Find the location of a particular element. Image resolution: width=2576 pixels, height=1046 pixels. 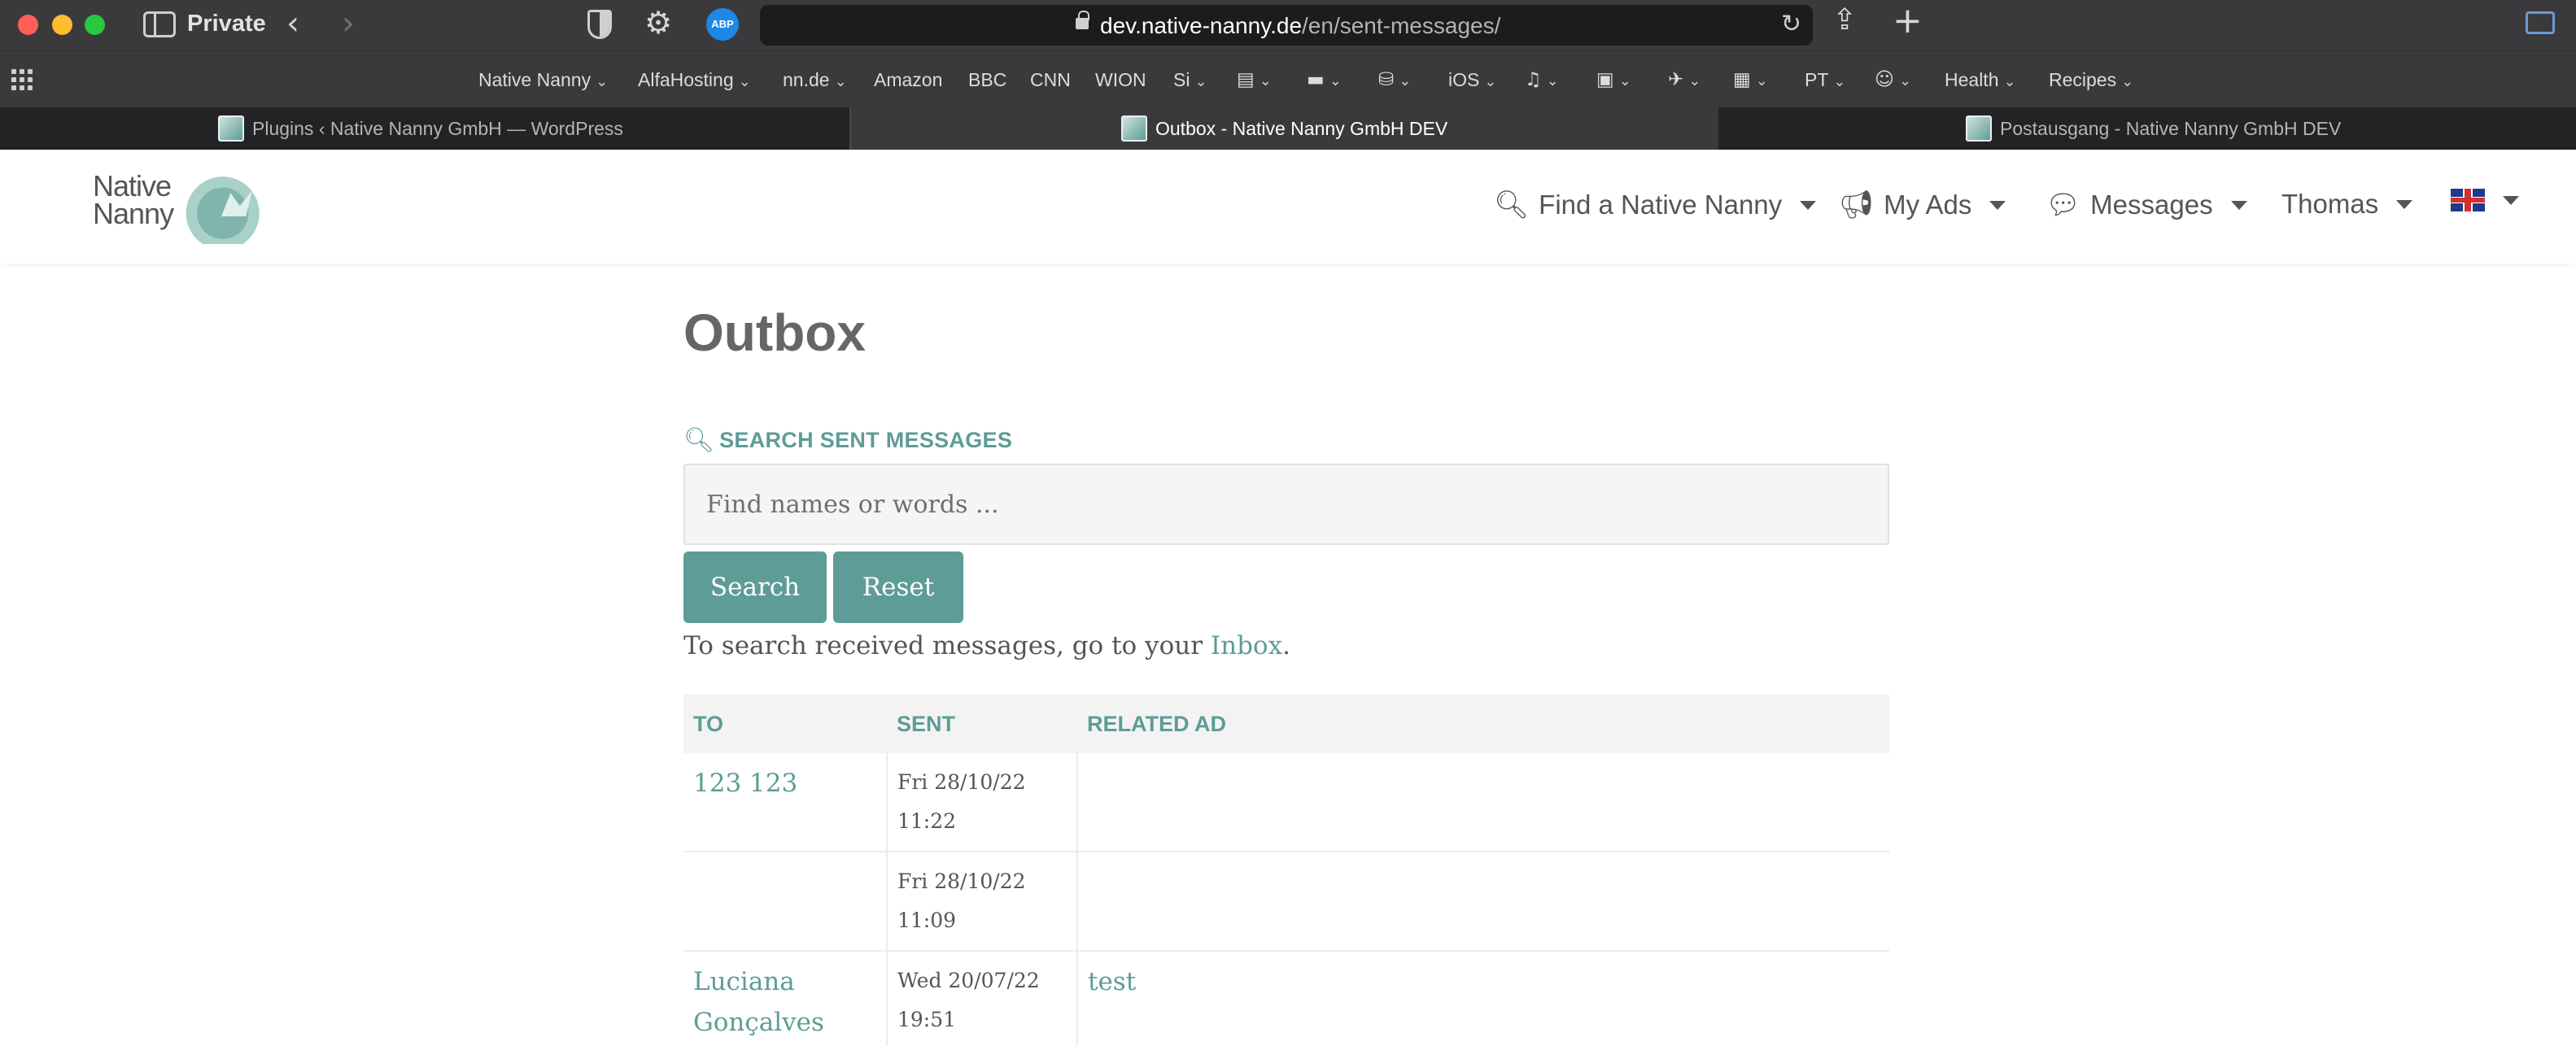

sent-date: Wed 20/07/22 is located at coordinates (968, 980).